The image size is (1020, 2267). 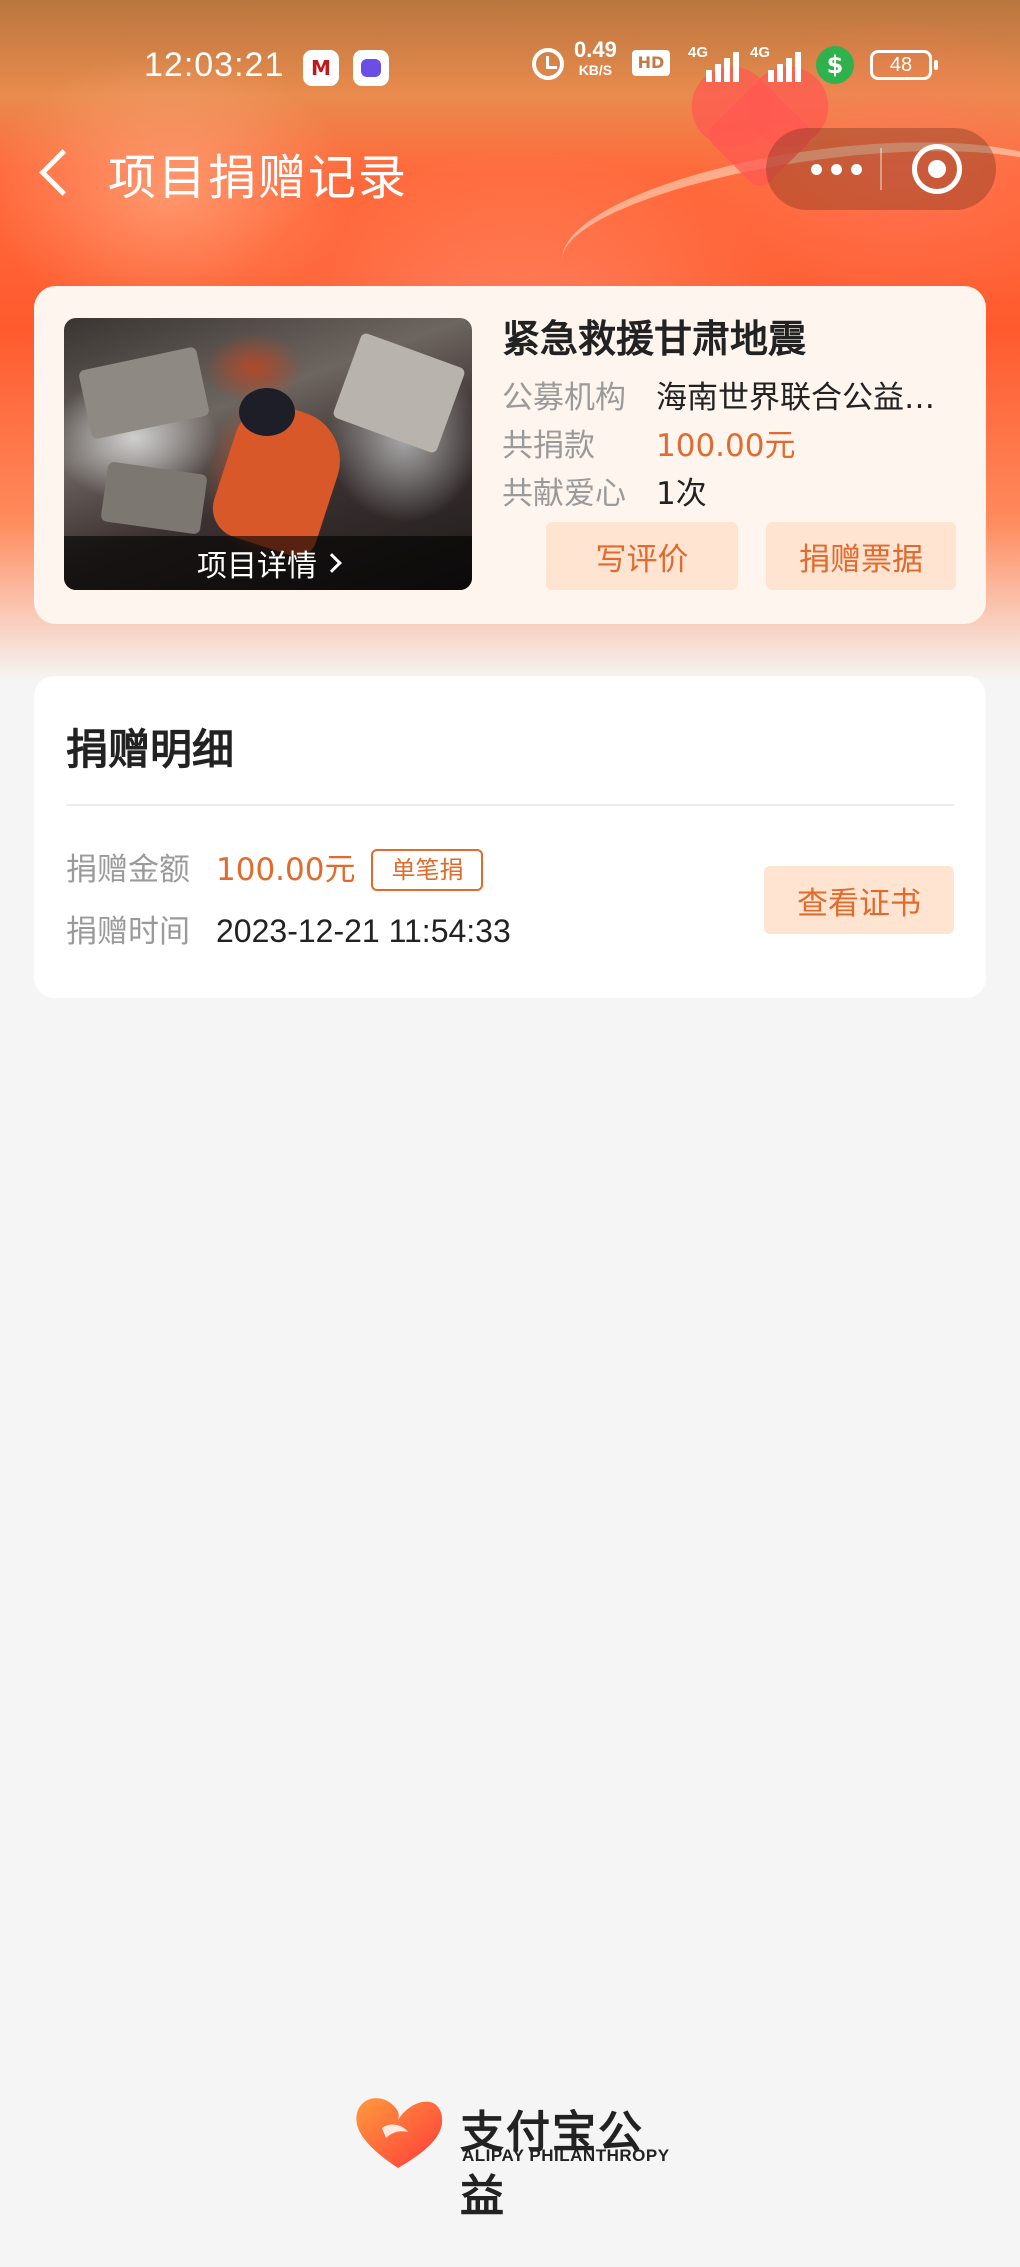 I want to click on status-bar: 12:03:21 M 0.49 KB/S HD 4G 4G $ 48, so click(x=510, y=56).